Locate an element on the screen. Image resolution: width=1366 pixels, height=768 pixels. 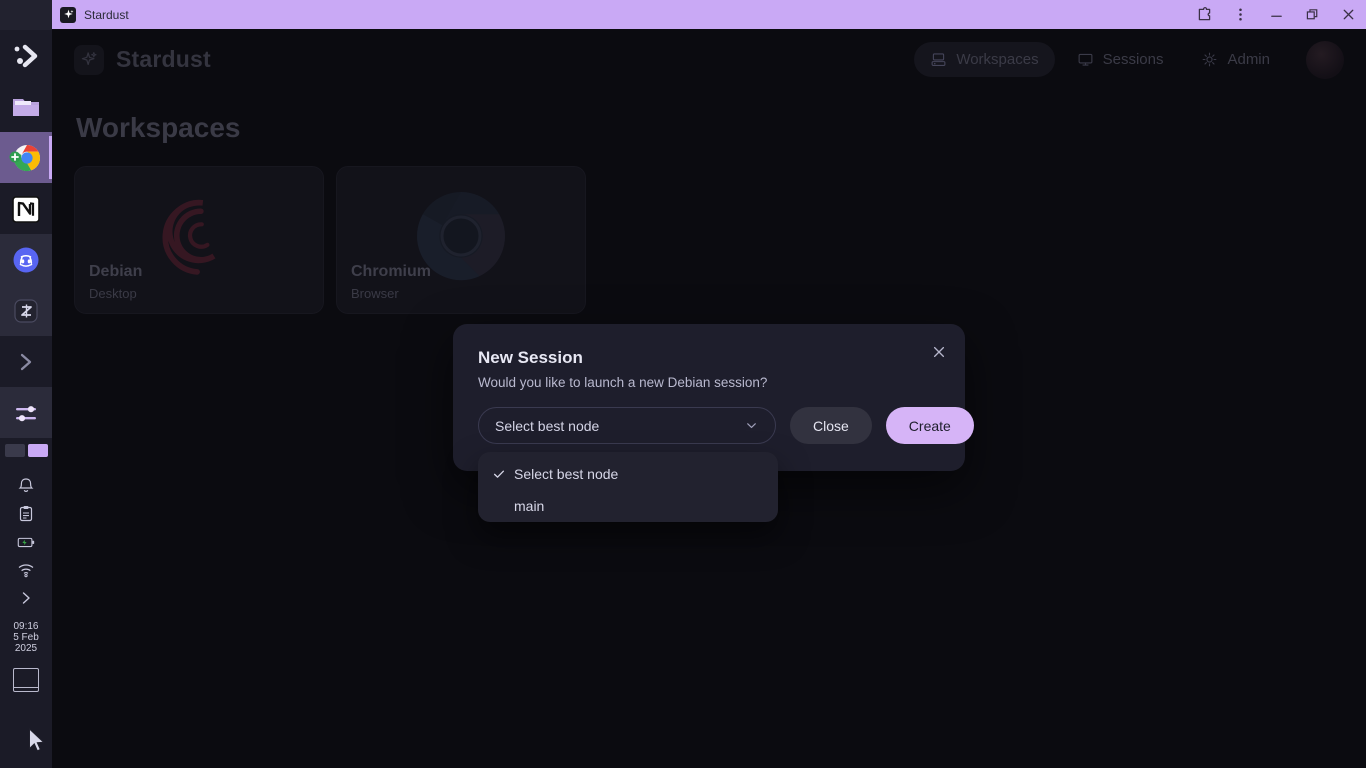
minimize-button is located at coordinates (1276, 14).